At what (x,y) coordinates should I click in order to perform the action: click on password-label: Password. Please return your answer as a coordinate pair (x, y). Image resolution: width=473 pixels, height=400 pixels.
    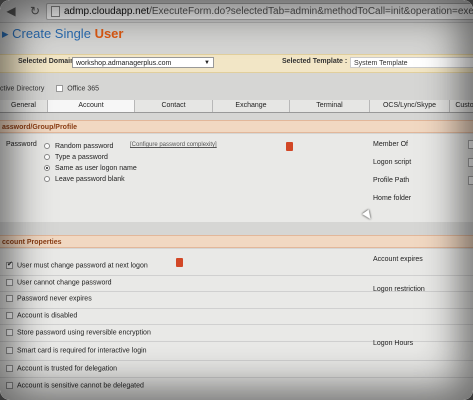
    Looking at the image, I should click on (21, 144).